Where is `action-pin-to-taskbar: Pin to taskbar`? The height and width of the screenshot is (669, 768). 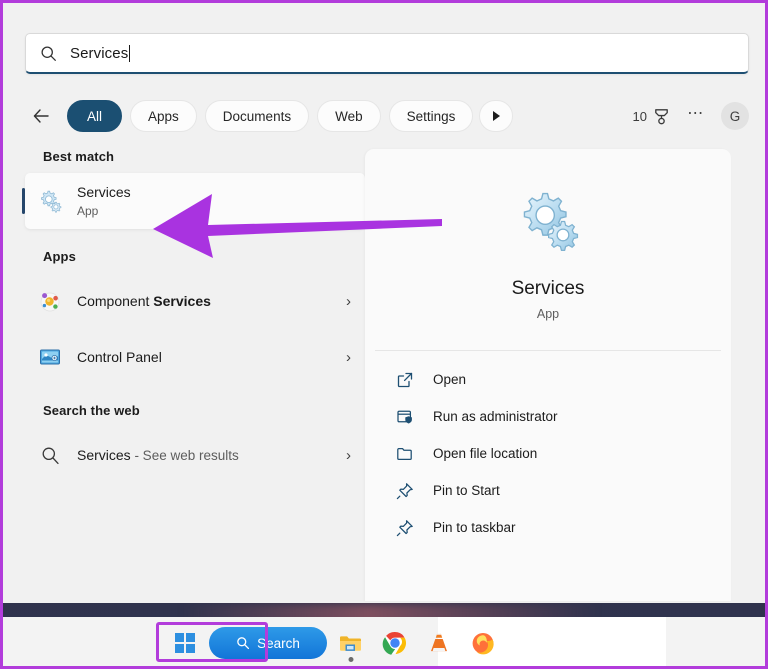 action-pin-to-taskbar: Pin to taskbar is located at coordinates (548, 527).